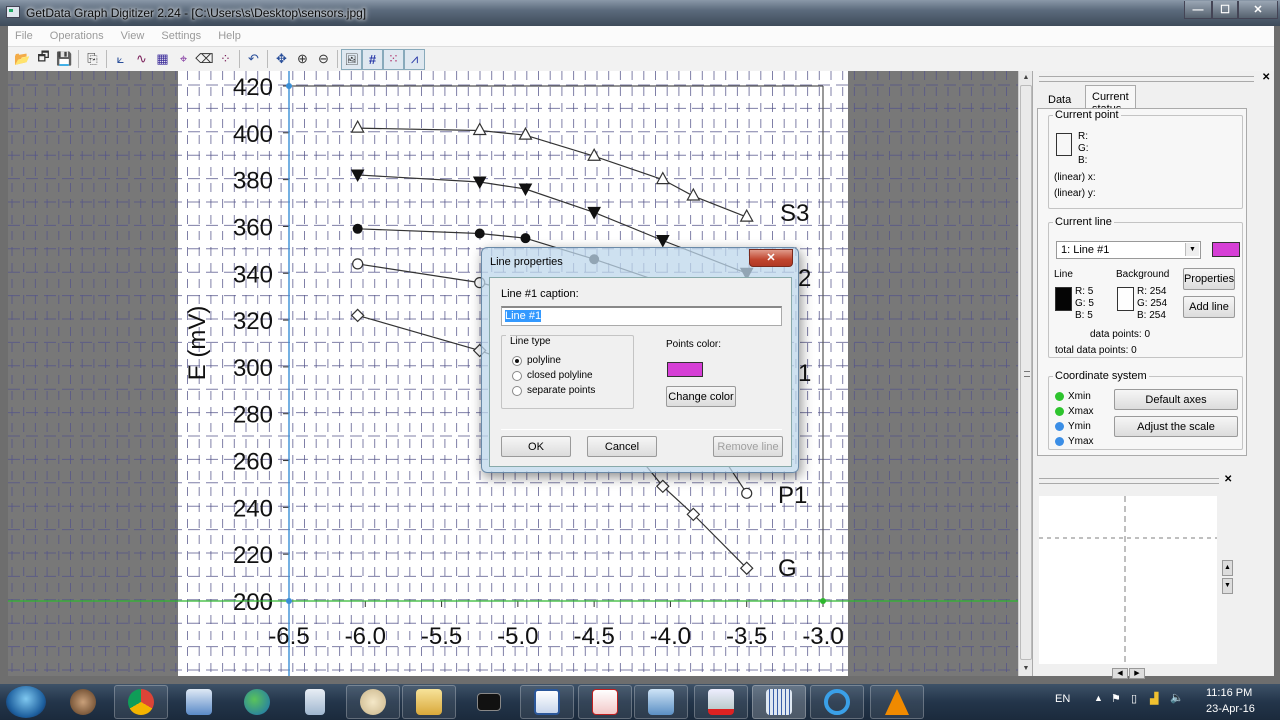 This screenshot has height=720, width=1280. Describe the element at coordinates (302, 59) in the screenshot. I see `zoom-in-icon: ⊕` at that location.